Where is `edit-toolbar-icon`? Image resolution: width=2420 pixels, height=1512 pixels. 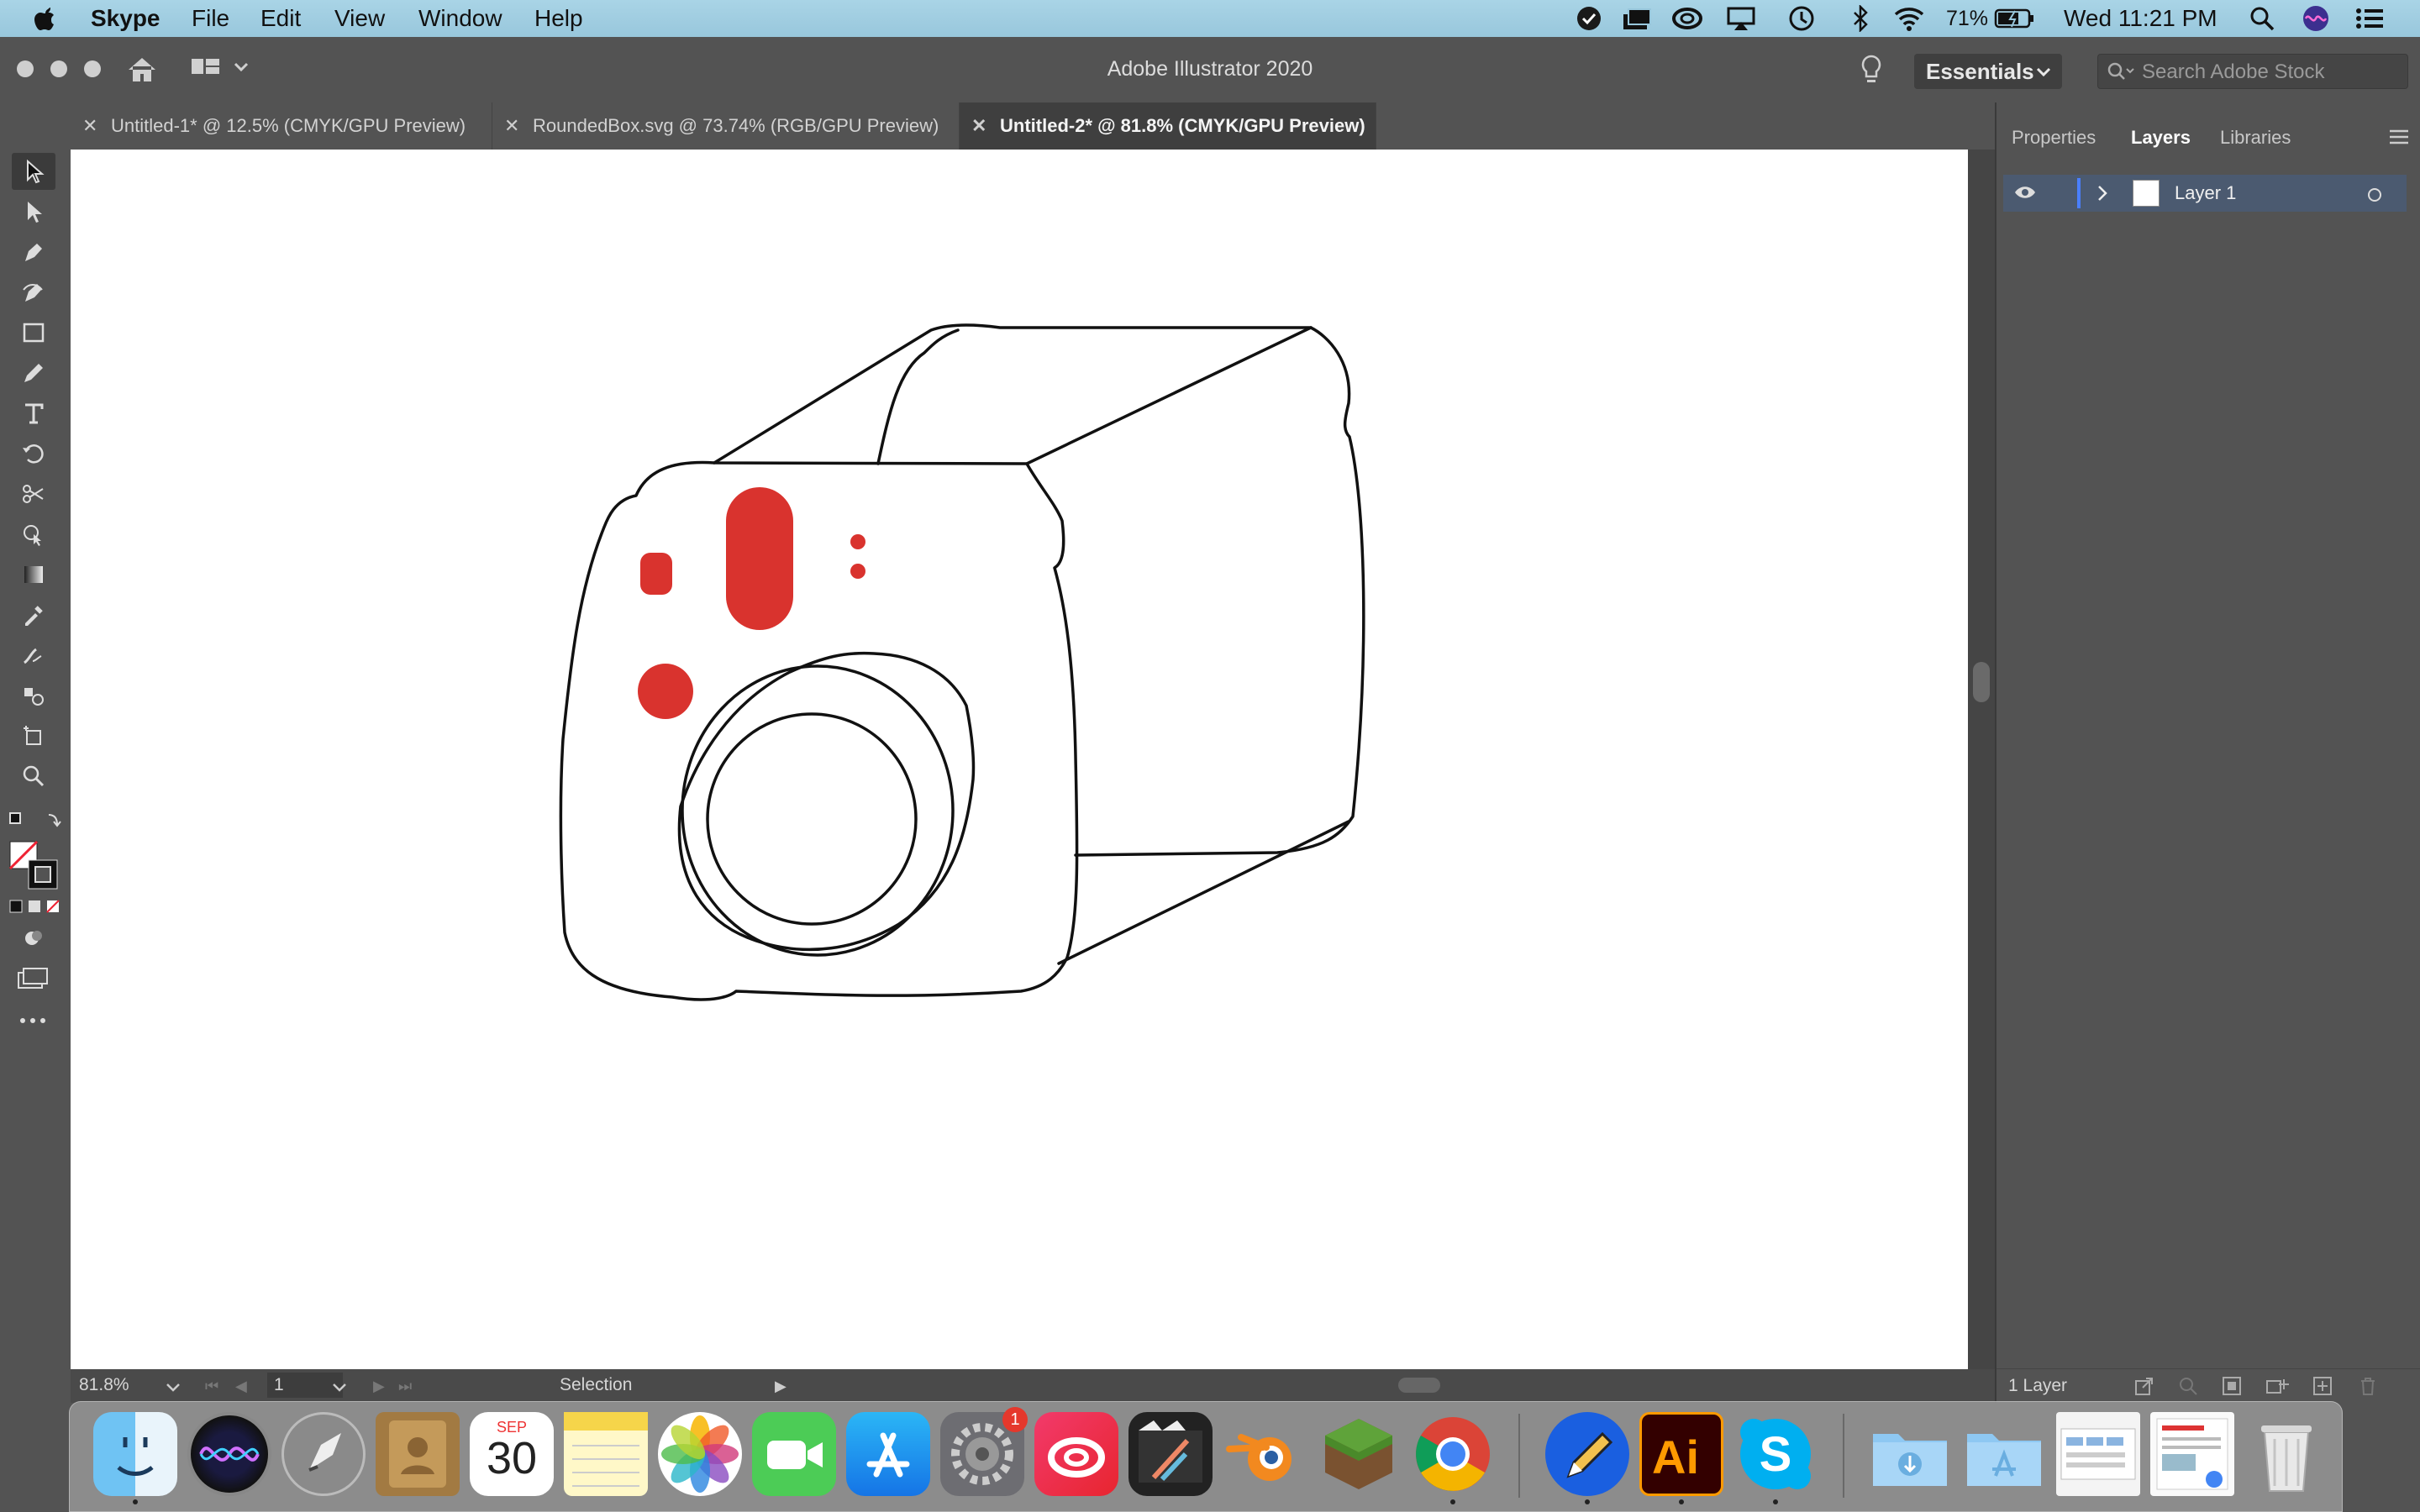 edit-toolbar-icon is located at coordinates (34, 1023).